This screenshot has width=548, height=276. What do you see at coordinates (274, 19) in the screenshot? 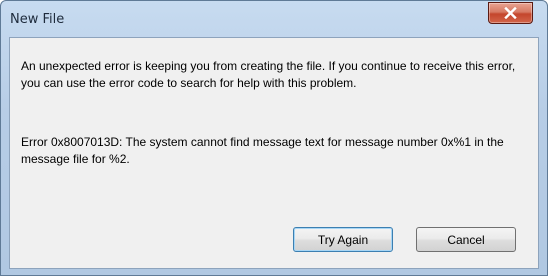
I see `title-bar: New File` at bounding box center [274, 19].